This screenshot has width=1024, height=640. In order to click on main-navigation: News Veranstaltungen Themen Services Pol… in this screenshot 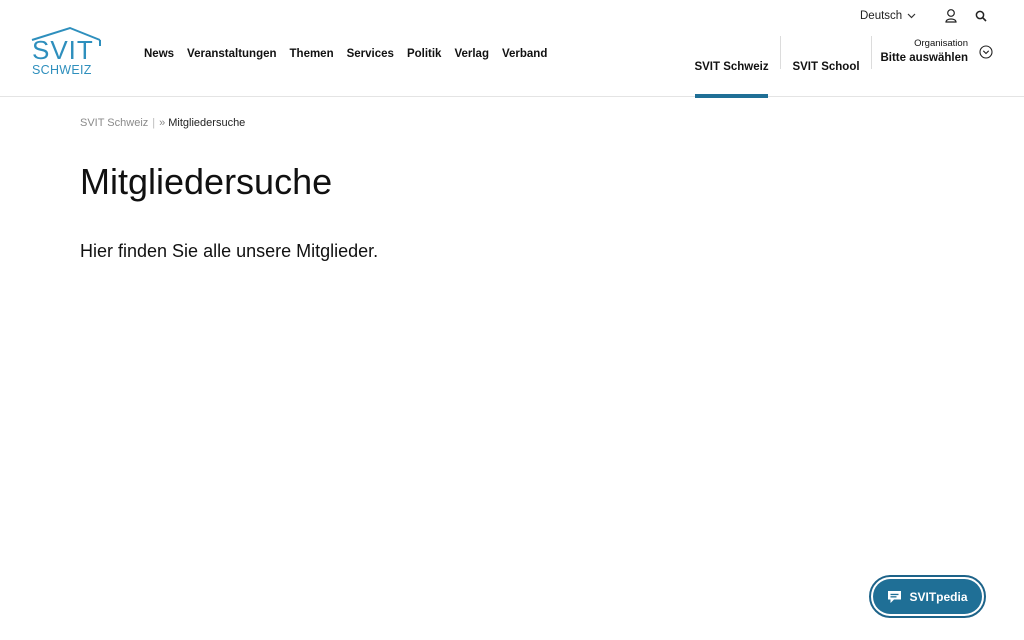, I will do `click(352, 54)`.